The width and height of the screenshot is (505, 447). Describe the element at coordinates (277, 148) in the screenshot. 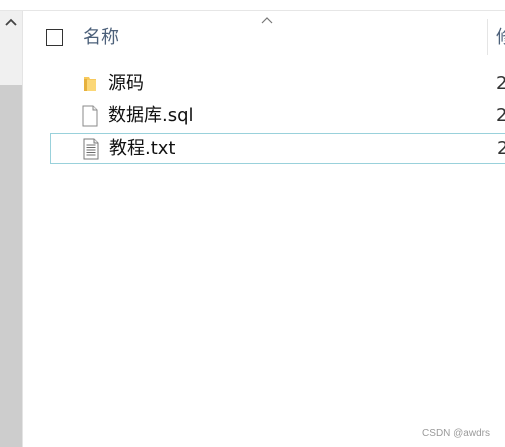

I see `file-row-txt: 教程.txt 2` at that location.